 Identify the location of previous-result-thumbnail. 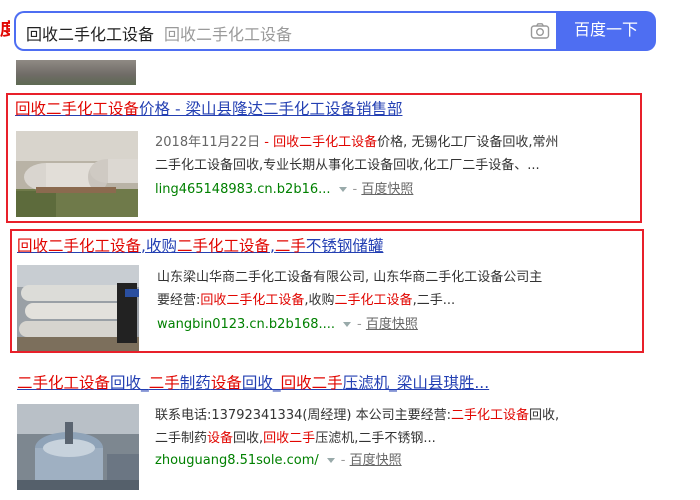
(76, 72).